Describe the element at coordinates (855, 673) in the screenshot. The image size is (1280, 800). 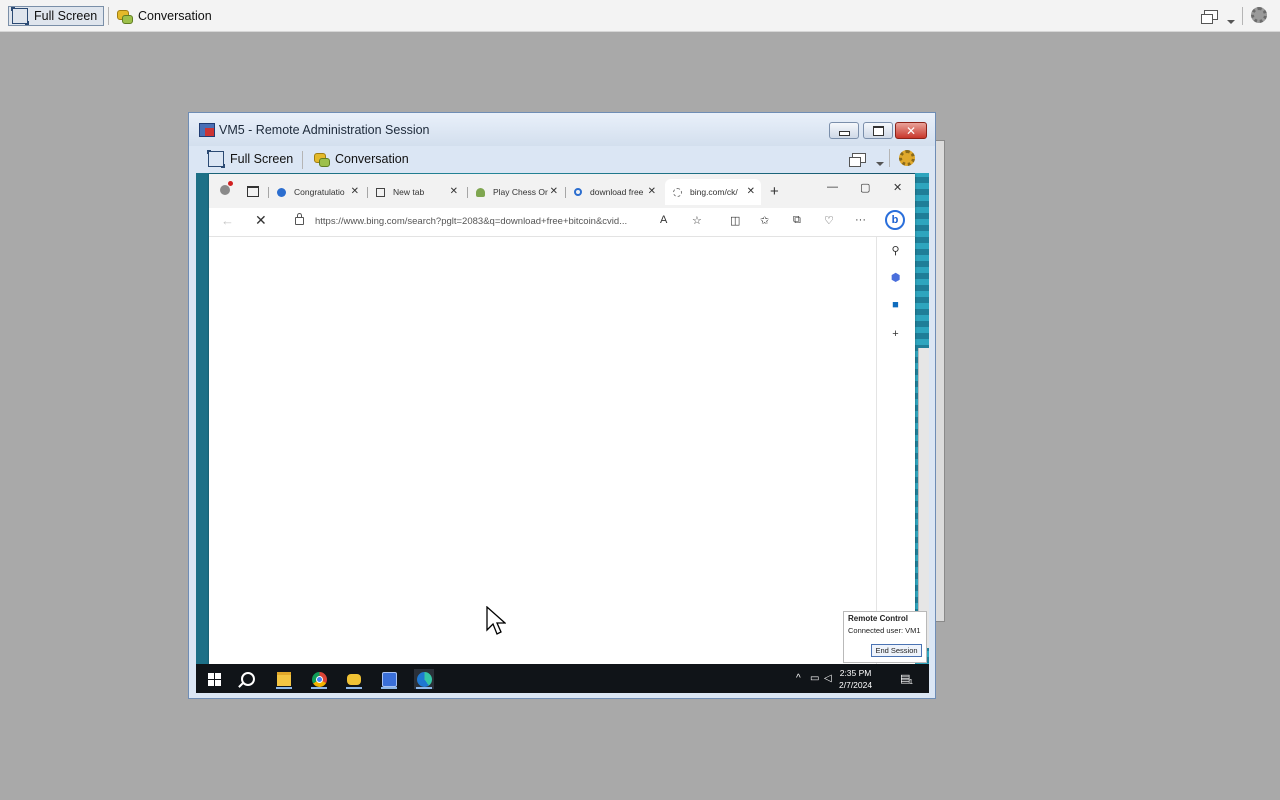
I see `clock-time: 2:35 PM` at that location.